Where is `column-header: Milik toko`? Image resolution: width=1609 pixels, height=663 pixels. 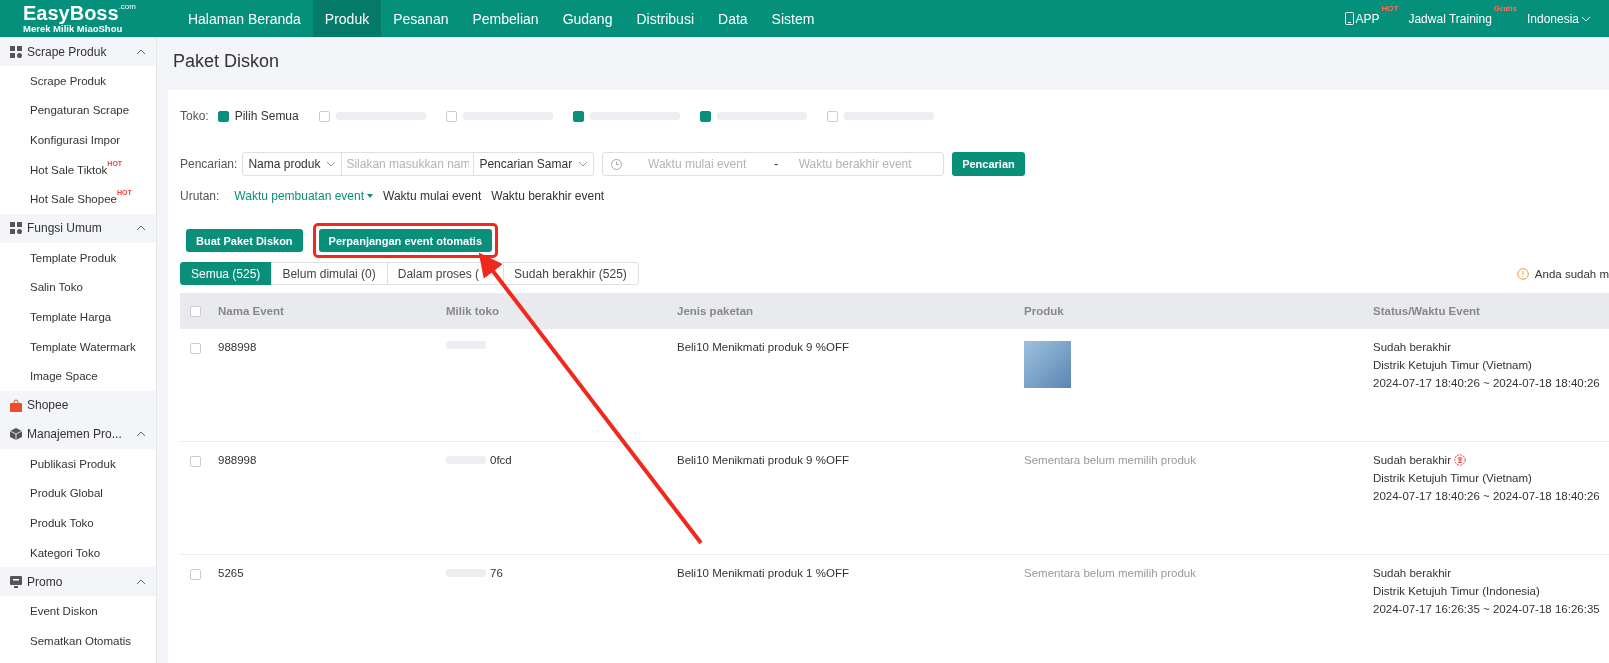
column-header: Milik toko is located at coordinates (473, 311).